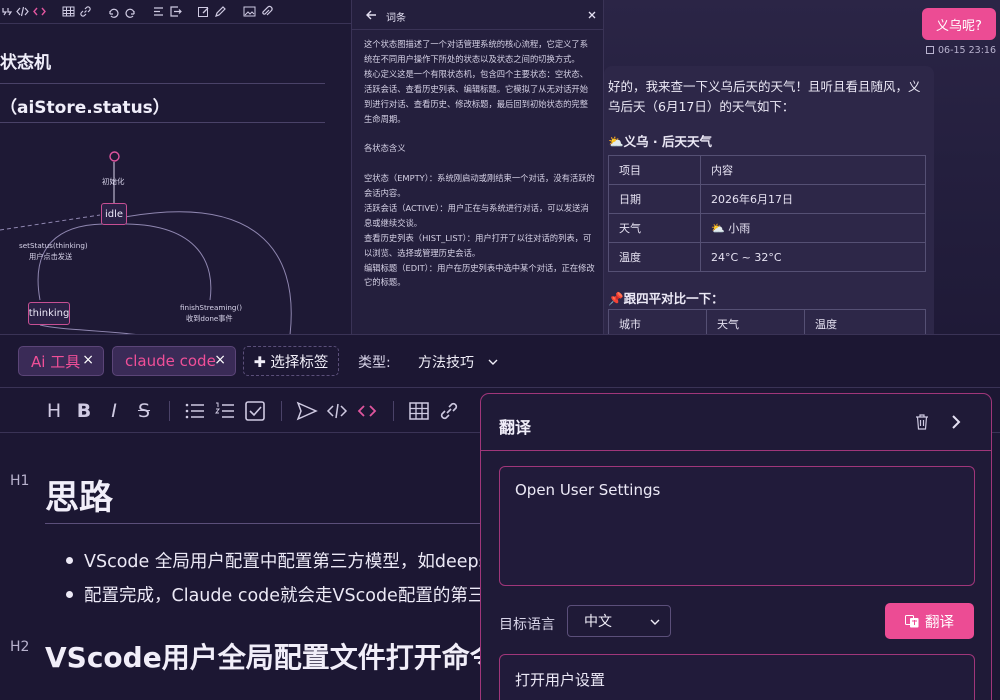  What do you see at coordinates (20, 647) in the screenshot?
I see `h2-marker: H2` at bounding box center [20, 647].